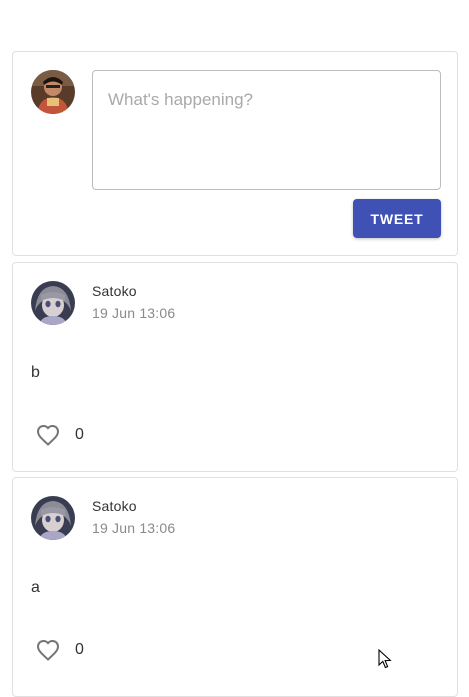 The image size is (469, 697). I want to click on compose-input, so click(266, 130).